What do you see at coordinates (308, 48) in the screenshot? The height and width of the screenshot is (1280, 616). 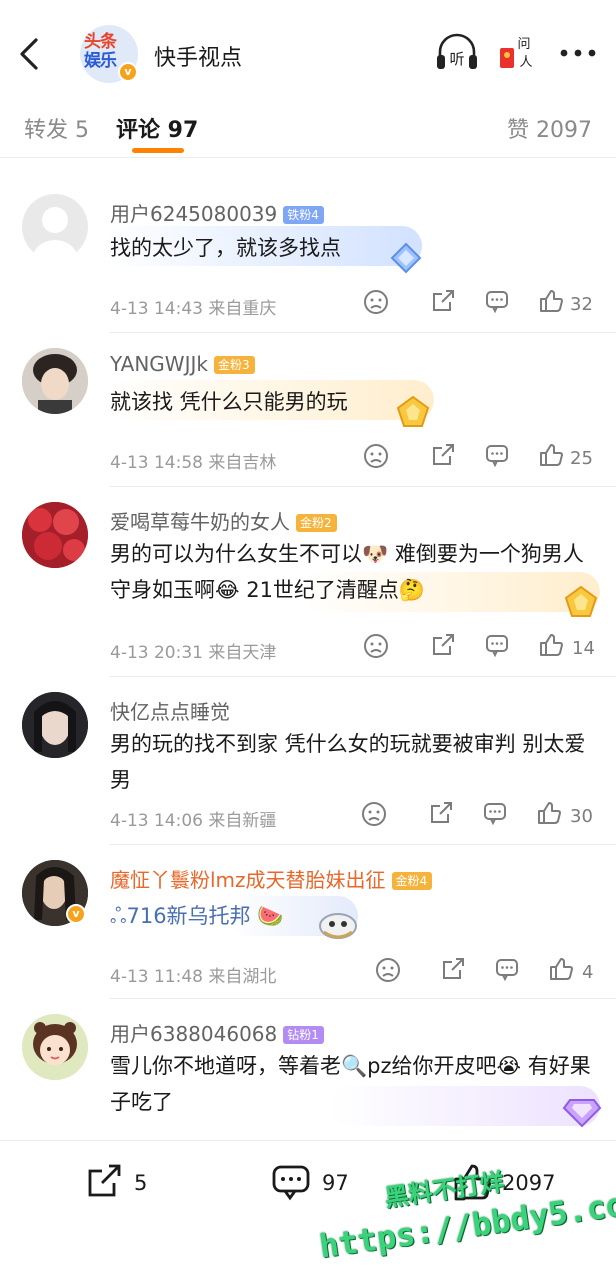 I see `top-bar: 头条 娱乐 v 快手视点 听 问 人` at bounding box center [308, 48].